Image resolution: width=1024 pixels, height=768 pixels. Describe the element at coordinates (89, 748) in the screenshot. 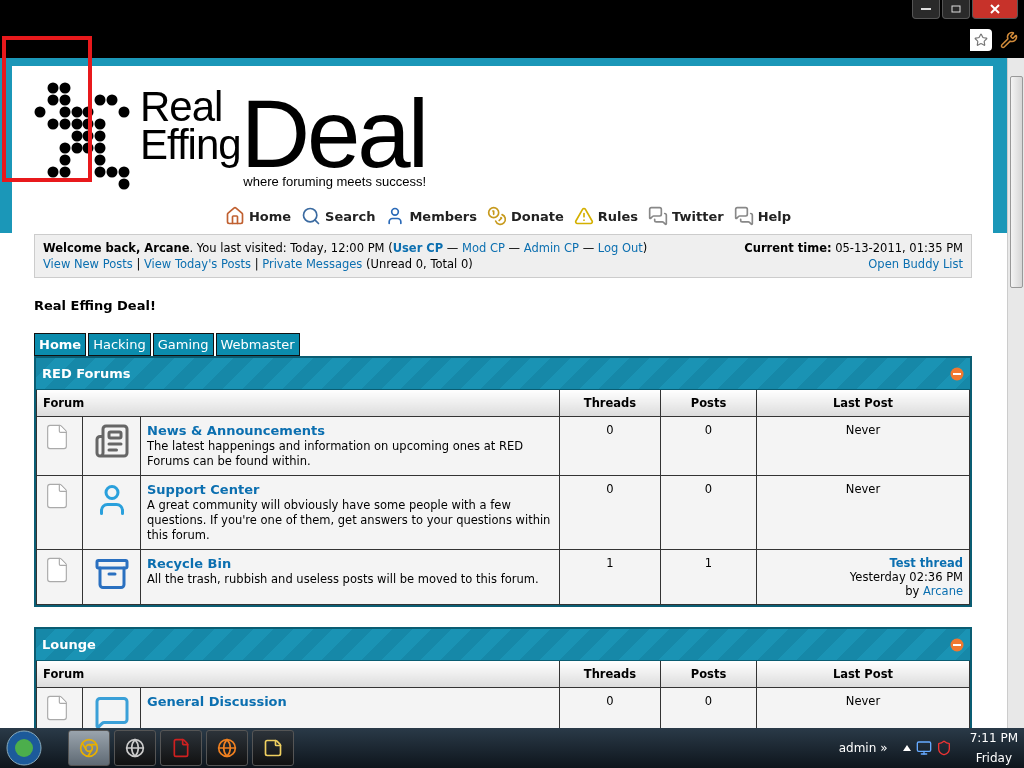

I see `browser-icon` at that location.